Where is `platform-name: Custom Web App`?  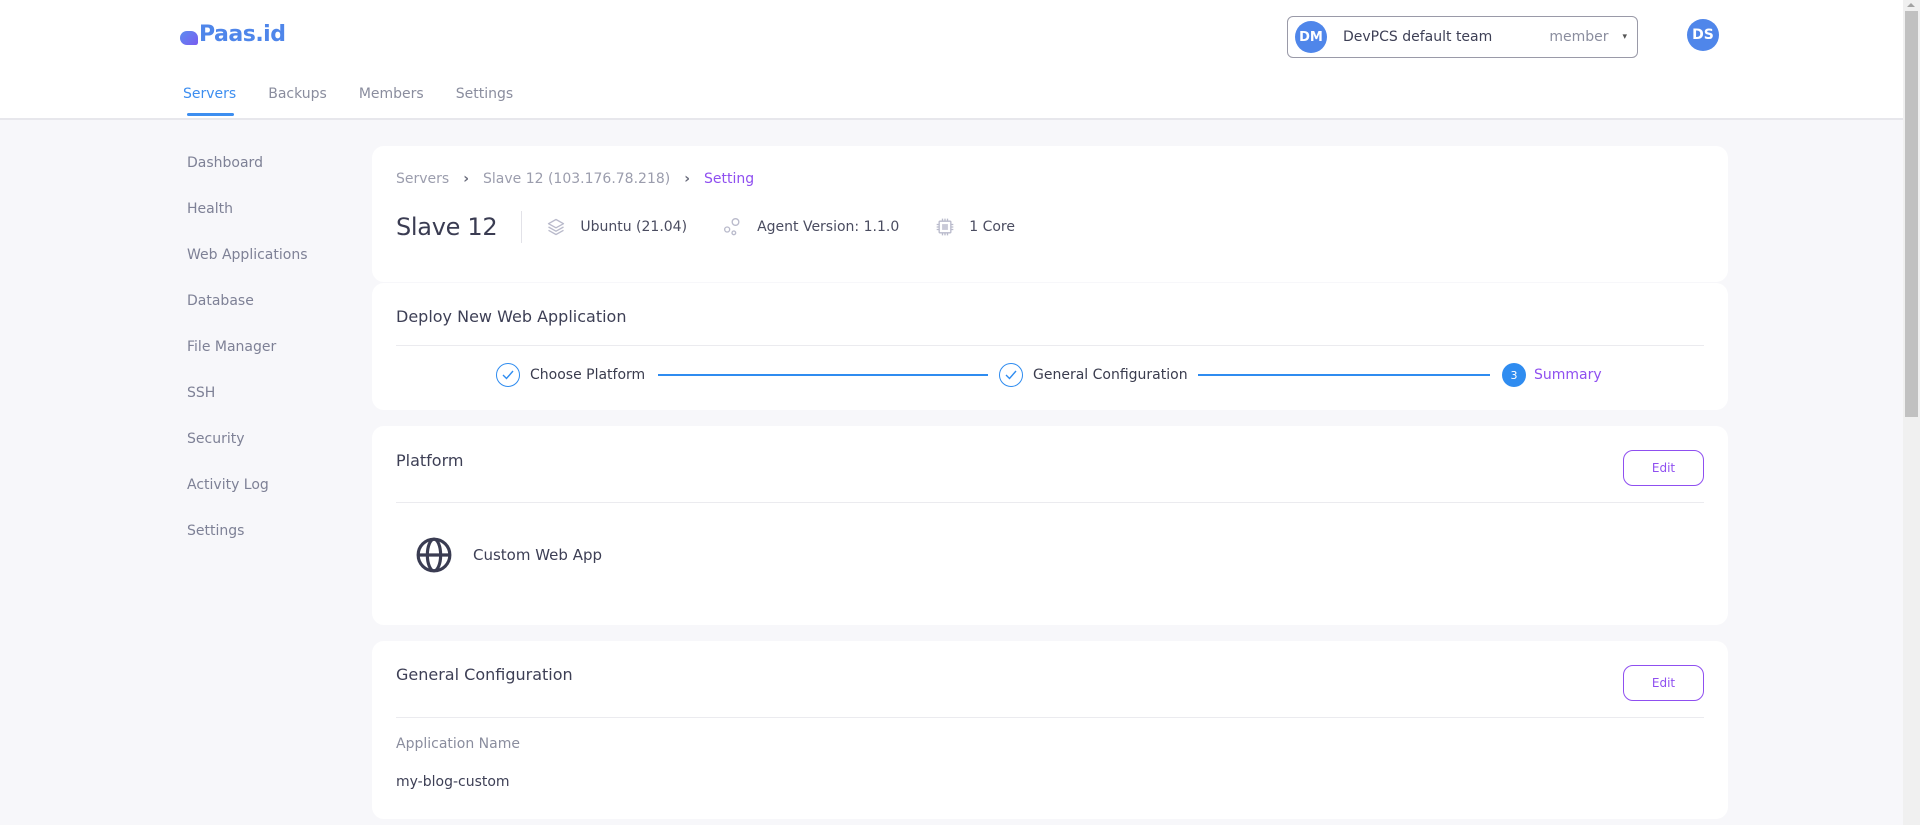
platform-name: Custom Web App is located at coordinates (538, 555).